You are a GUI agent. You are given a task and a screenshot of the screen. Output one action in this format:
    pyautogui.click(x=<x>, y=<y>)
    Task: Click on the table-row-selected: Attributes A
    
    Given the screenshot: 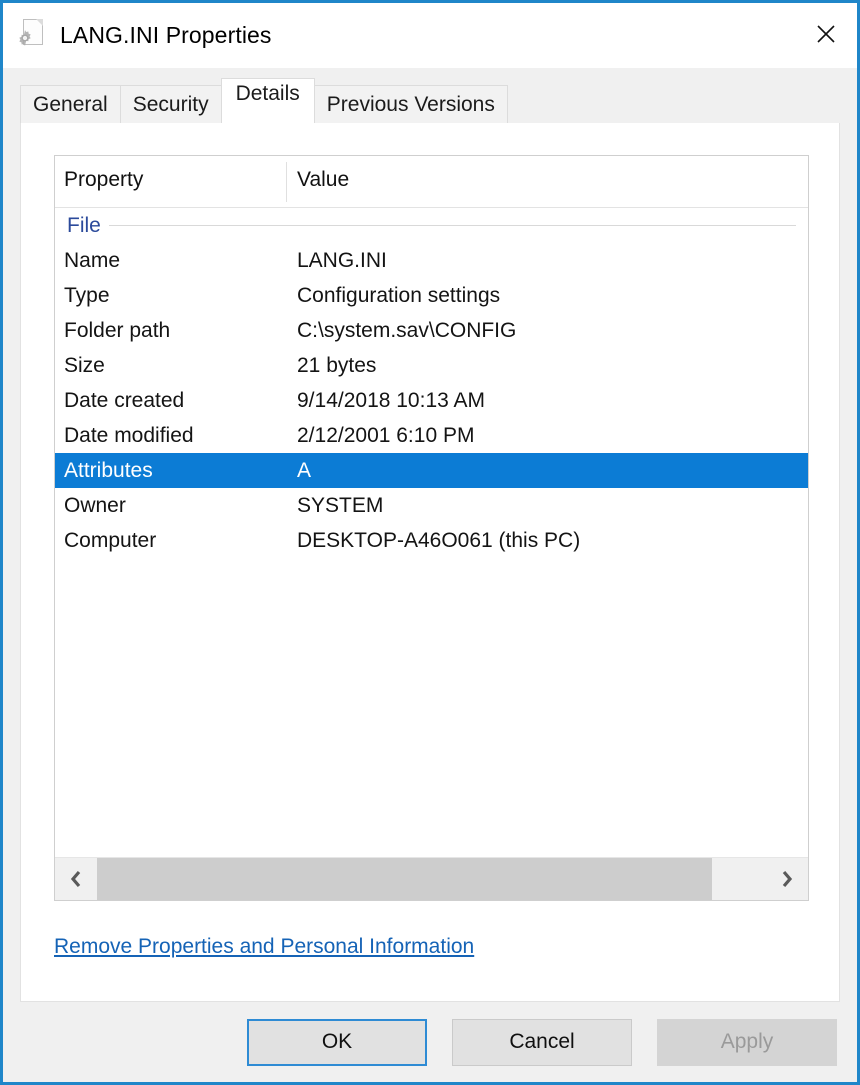 What is the action you would take?
    pyautogui.click(x=431, y=470)
    